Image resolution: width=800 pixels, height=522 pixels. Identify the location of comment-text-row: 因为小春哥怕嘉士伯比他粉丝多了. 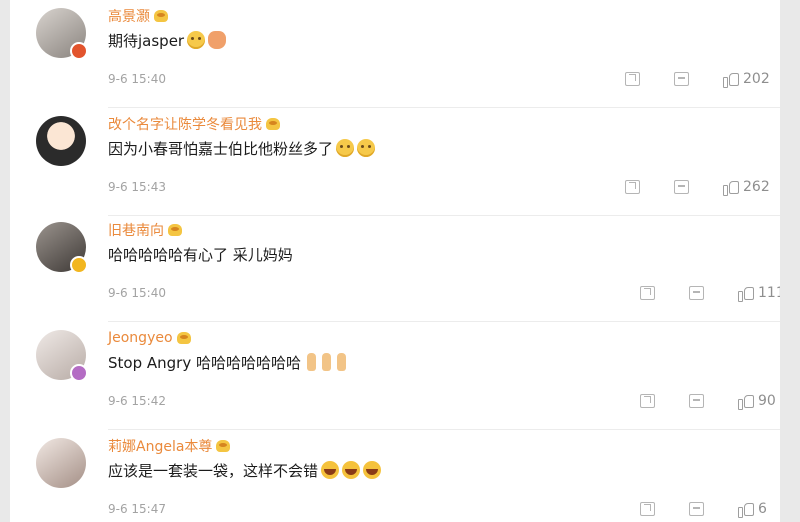
(242, 148).